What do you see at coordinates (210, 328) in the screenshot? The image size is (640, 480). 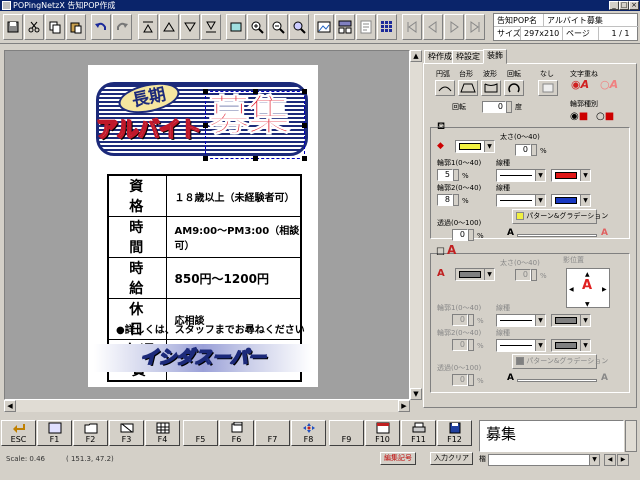 I see `detail-note: ●詳しくは、スタッフまでお尋ねください` at bounding box center [210, 328].